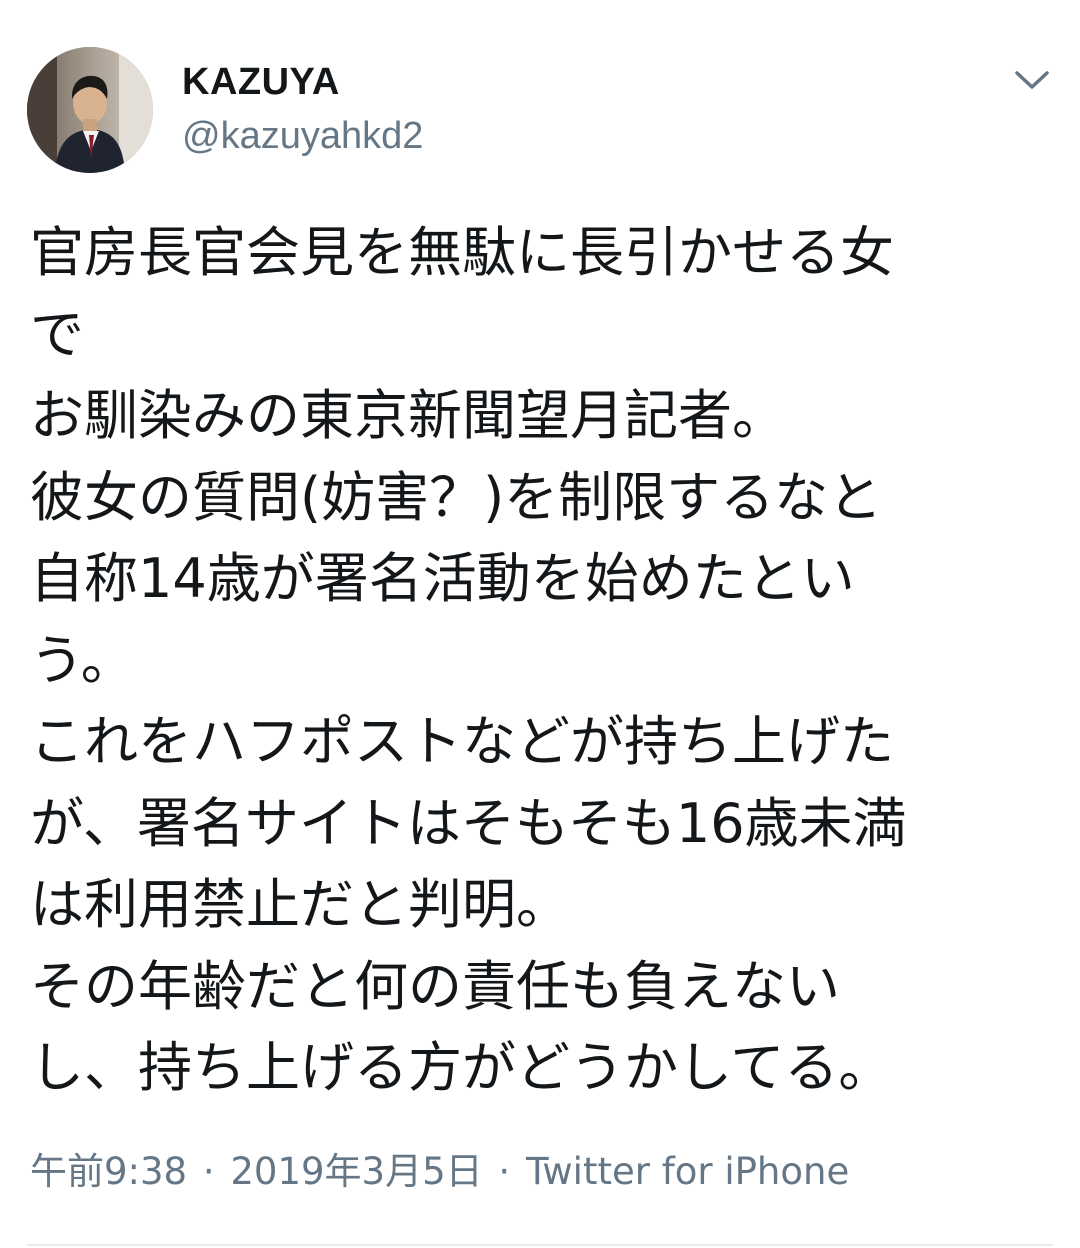  What do you see at coordinates (408, 415) in the screenshot?
I see `tweet-text-line: お馴染みの東京新聞望月記者。` at bounding box center [408, 415].